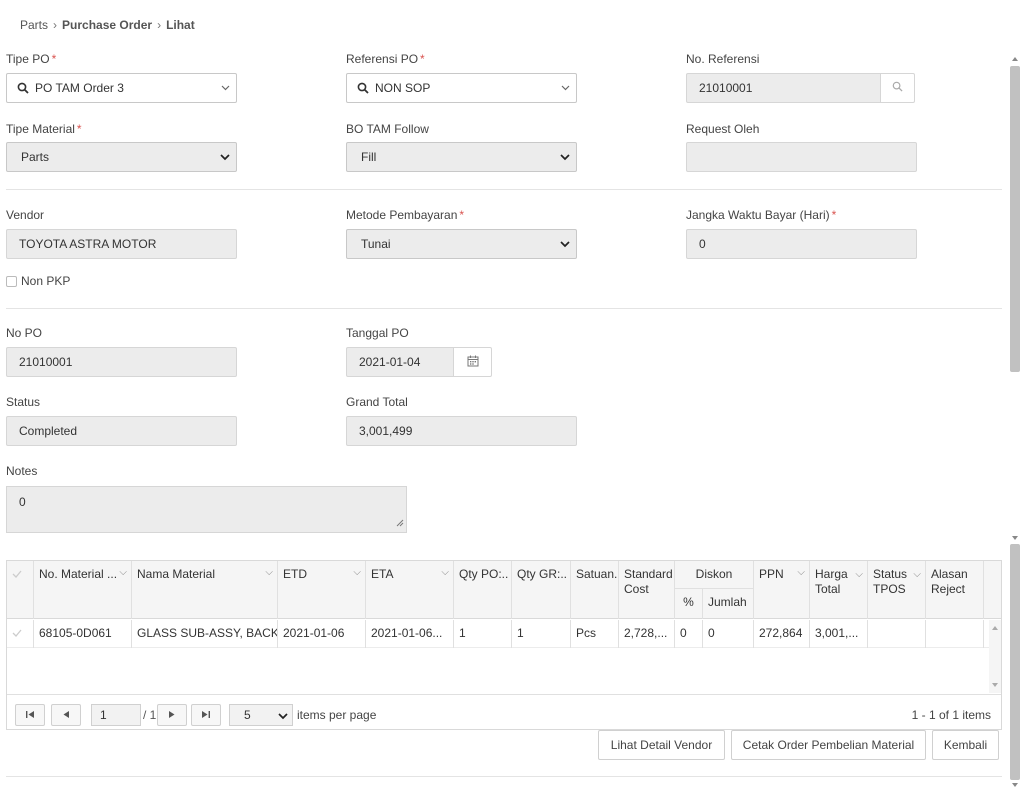 This screenshot has width=1024, height=800. What do you see at coordinates (801, 244) in the screenshot?
I see `jangka-waktu-field: 0` at bounding box center [801, 244].